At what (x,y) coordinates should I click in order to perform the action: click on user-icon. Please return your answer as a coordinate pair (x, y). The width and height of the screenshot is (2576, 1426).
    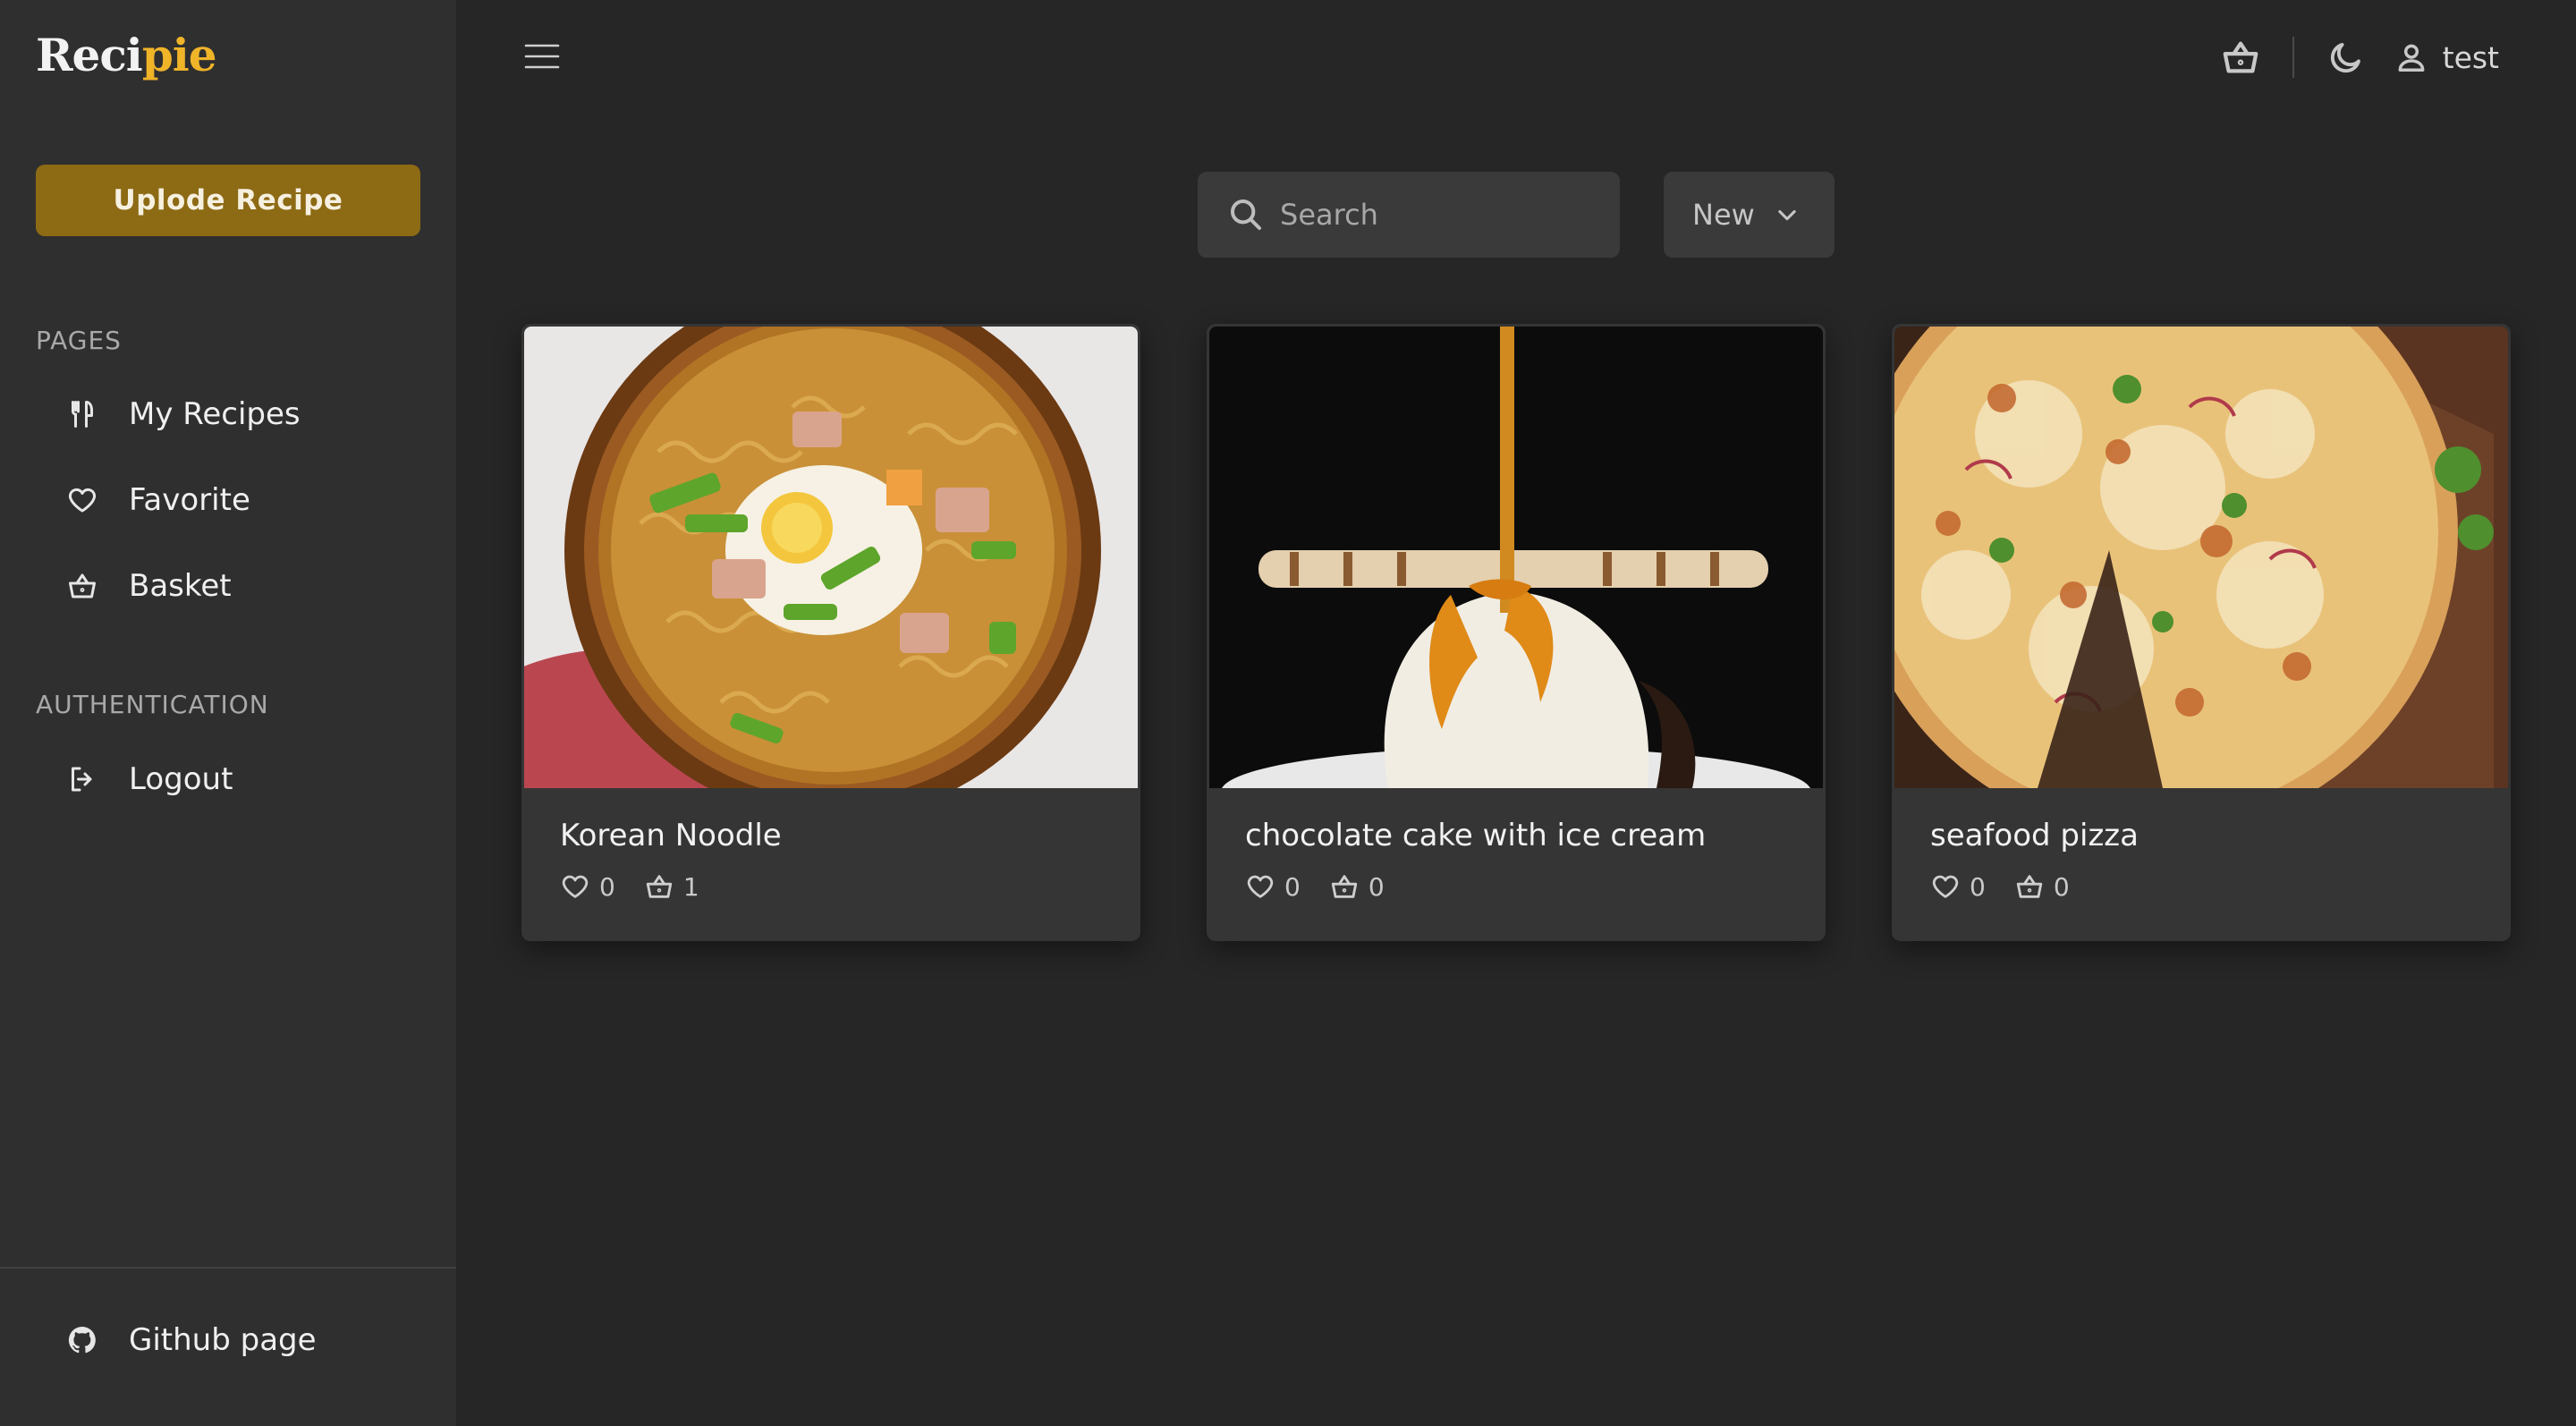
    Looking at the image, I should click on (2411, 58).